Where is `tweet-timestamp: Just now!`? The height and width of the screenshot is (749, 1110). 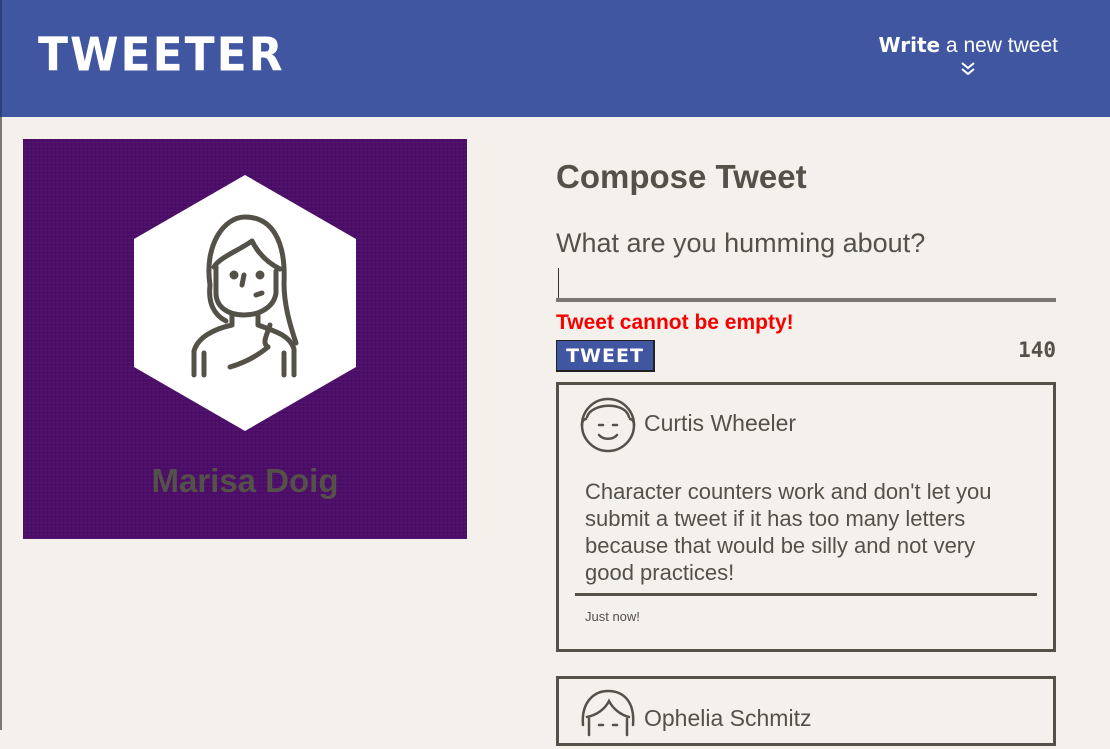
tweet-timestamp: Just now! is located at coordinates (612, 616).